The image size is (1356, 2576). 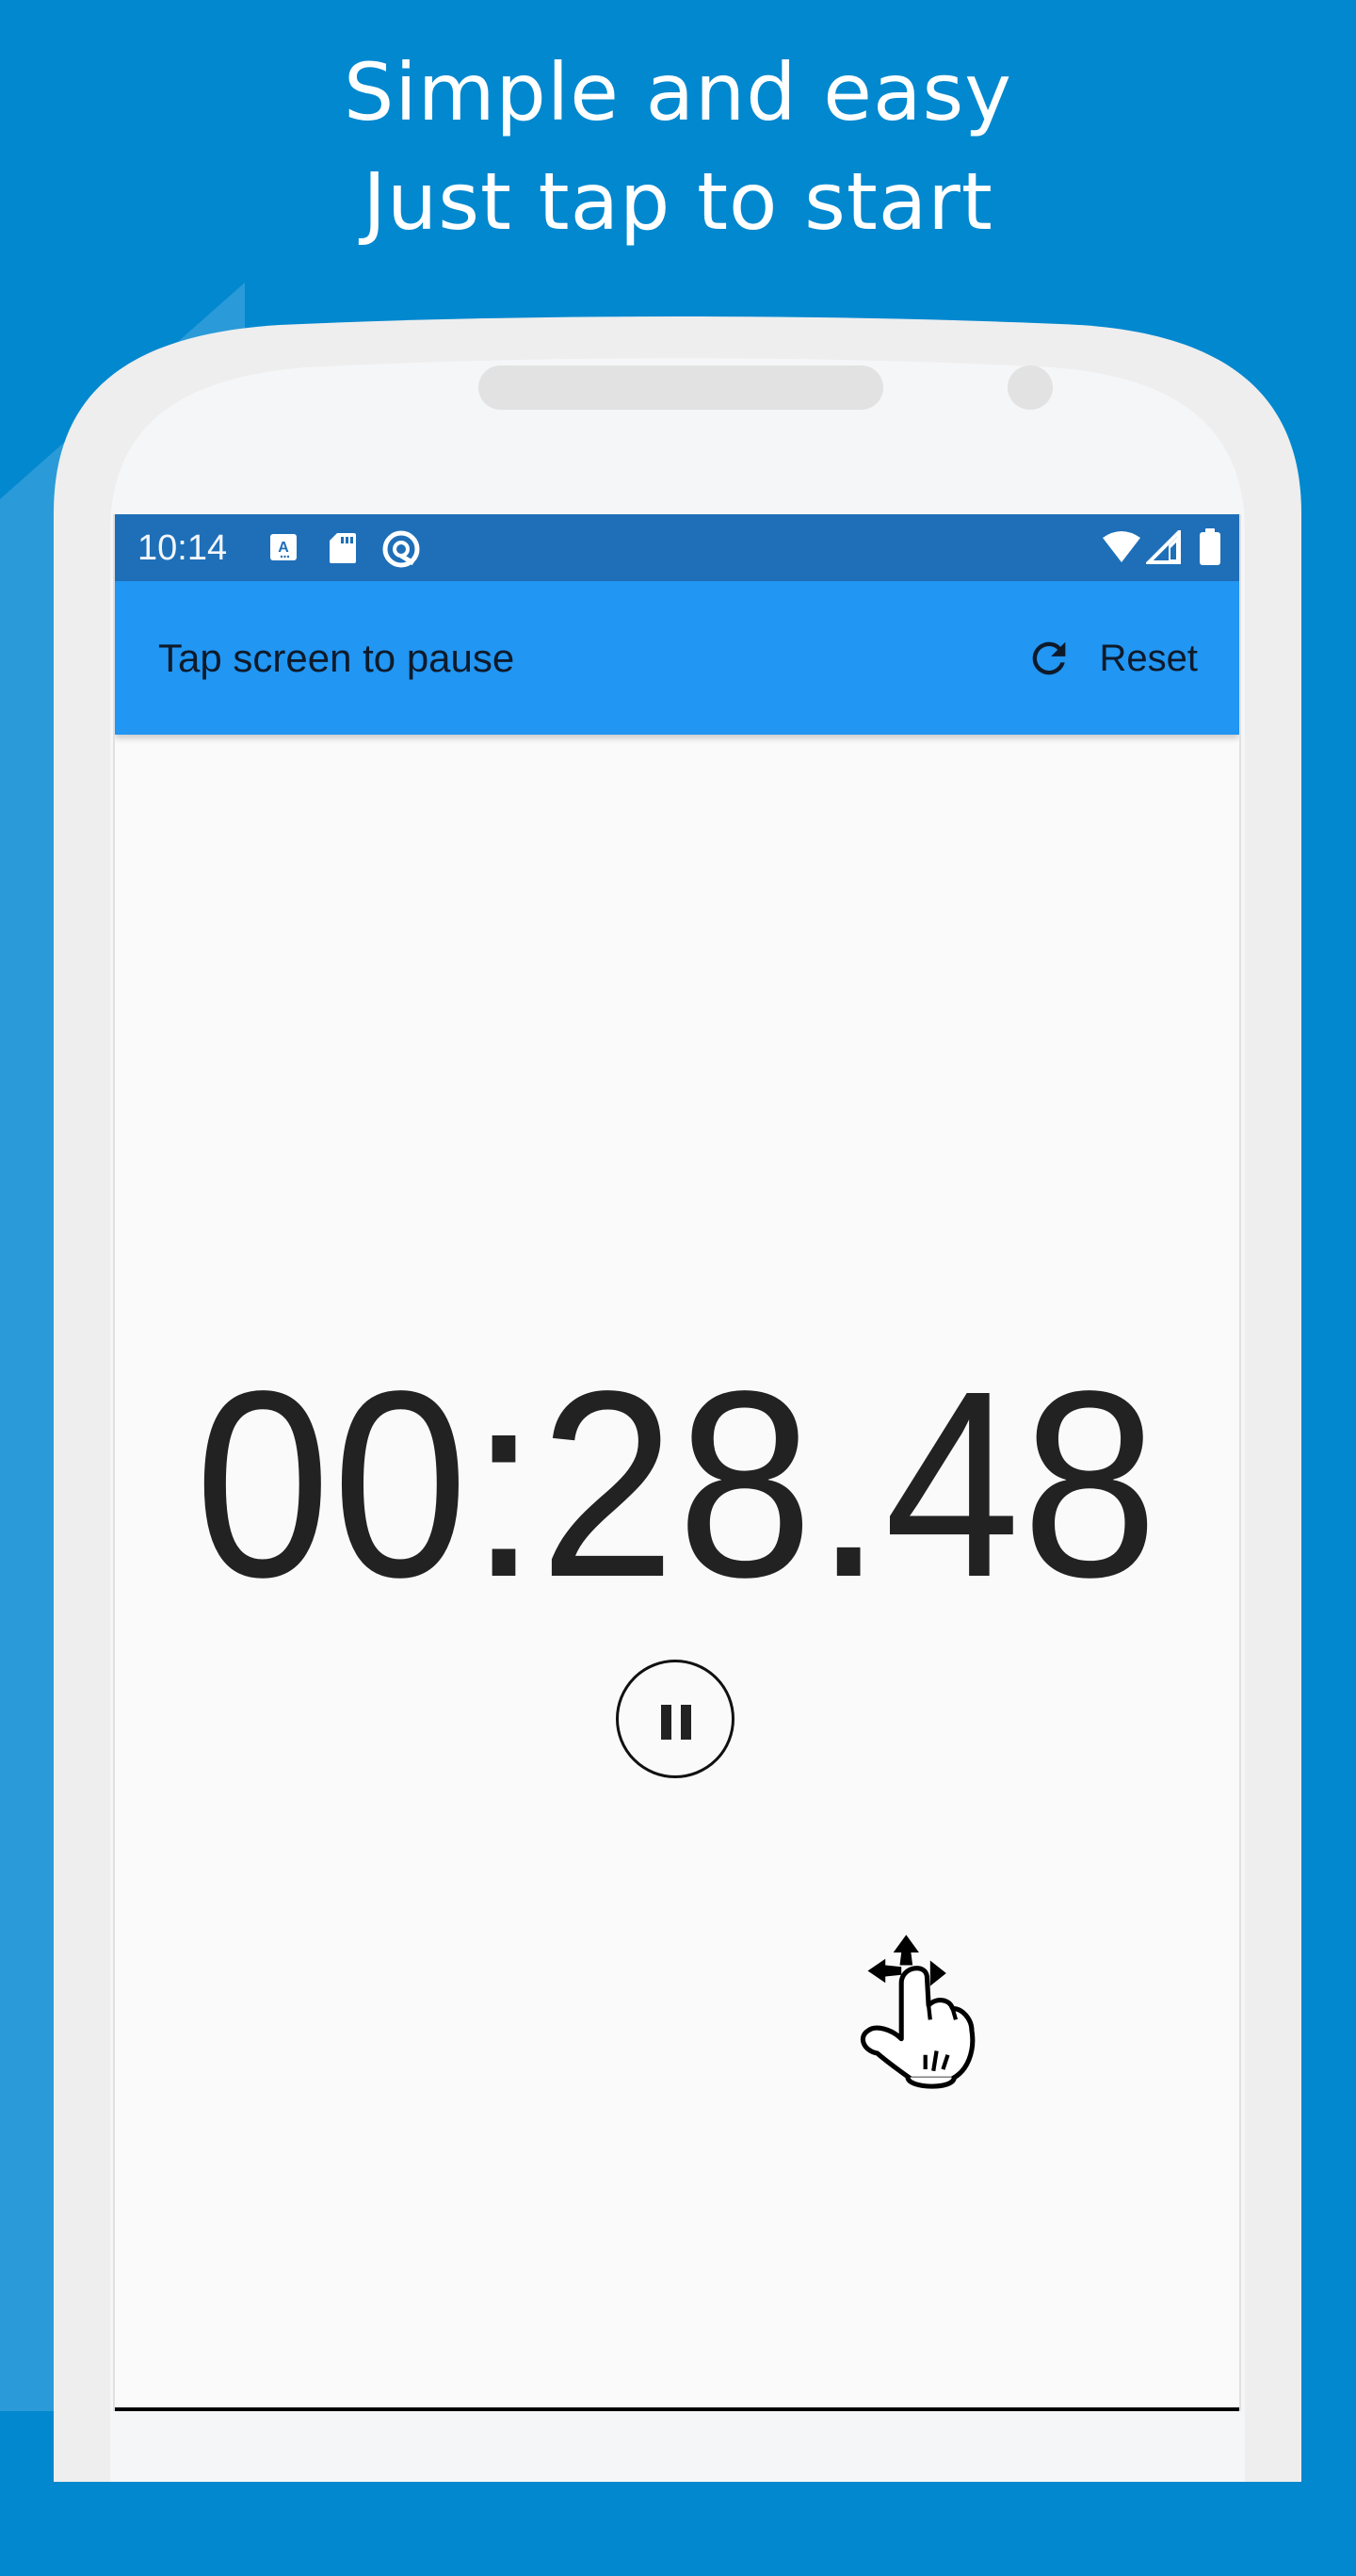 What do you see at coordinates (677, 2409) in the screenshot?
I see `navigation-bar-edge` at bounding box center [677, 2409].